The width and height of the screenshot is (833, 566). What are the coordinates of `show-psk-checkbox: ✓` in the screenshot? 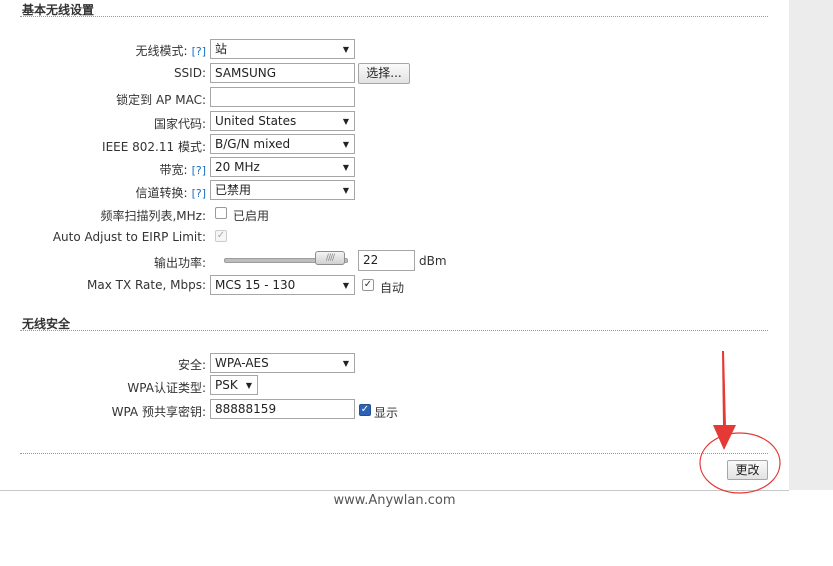 It's located at (365, 410).